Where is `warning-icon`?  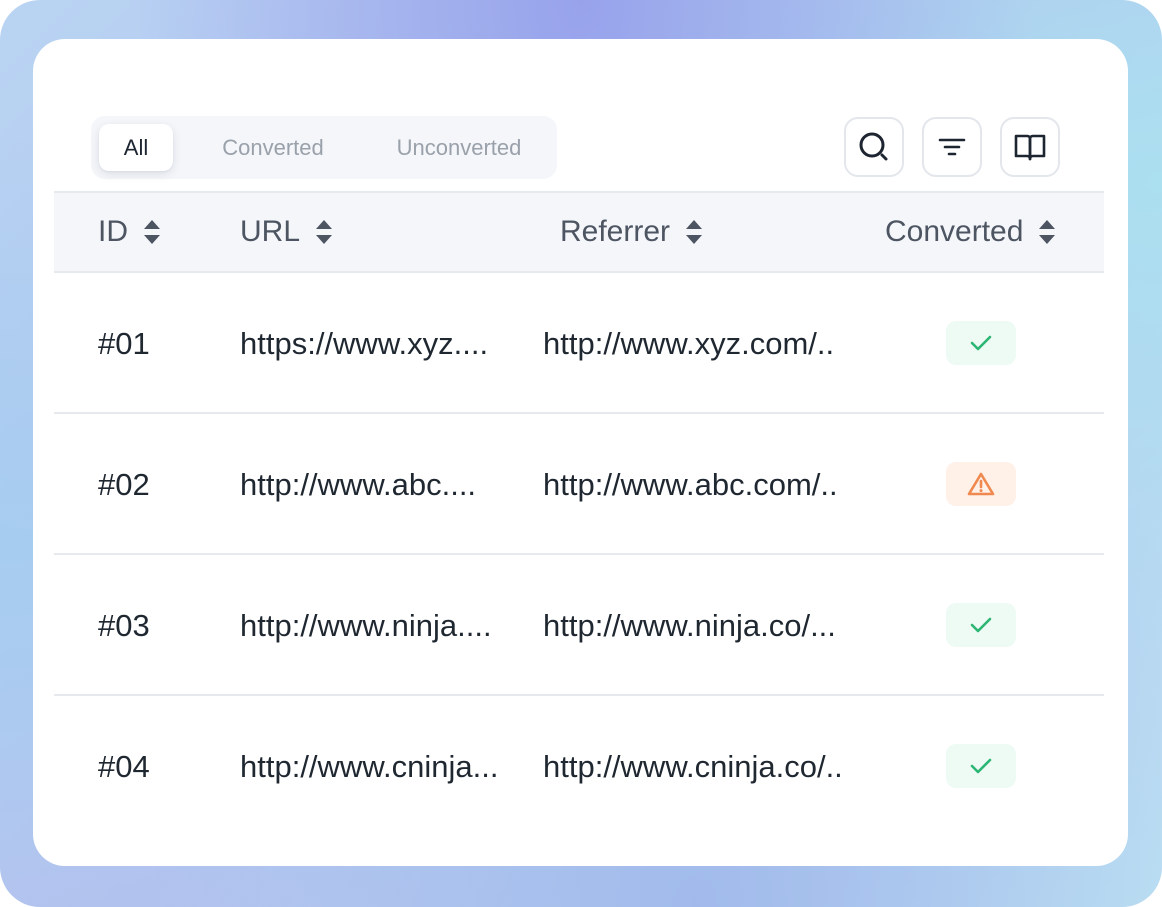 warning-icon is located at coordinates (981, 484).